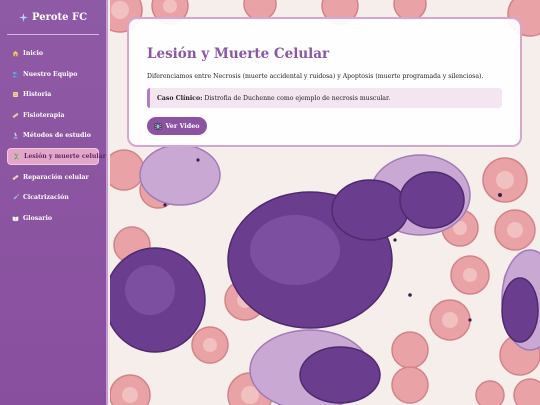 This screenshot has height=405, width=540. I want to click on nav-item-glosario: Glosario, so click(53, 218).